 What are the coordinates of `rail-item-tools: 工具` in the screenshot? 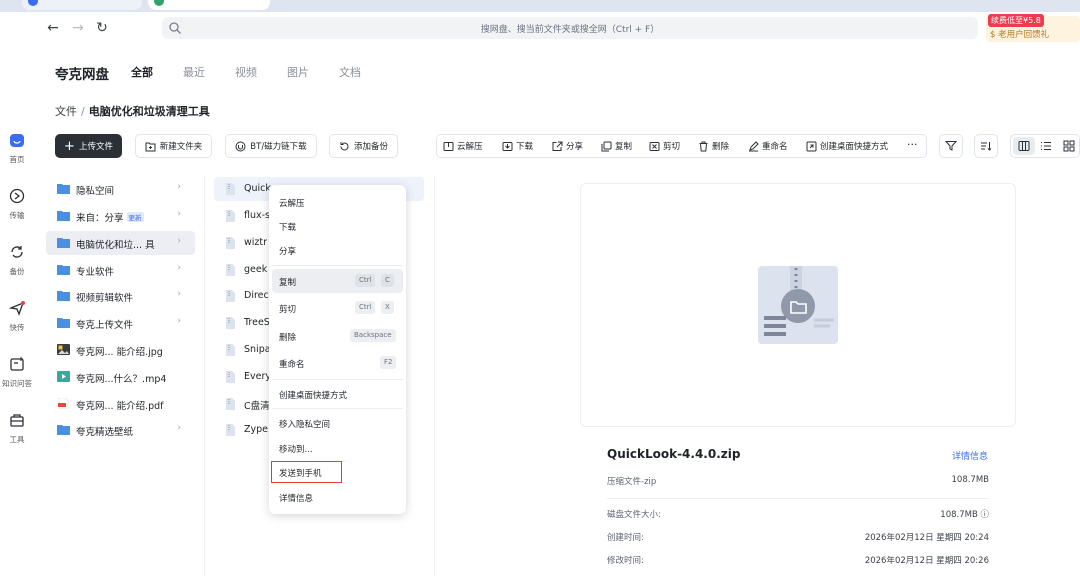 It's located at (17, 428).